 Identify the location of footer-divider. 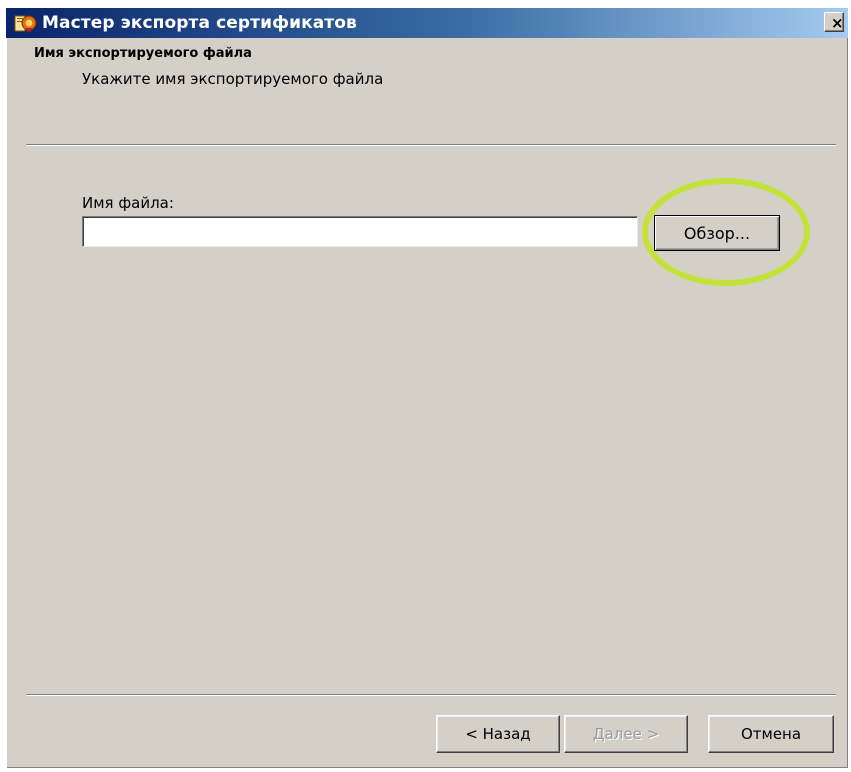
(431, 695).